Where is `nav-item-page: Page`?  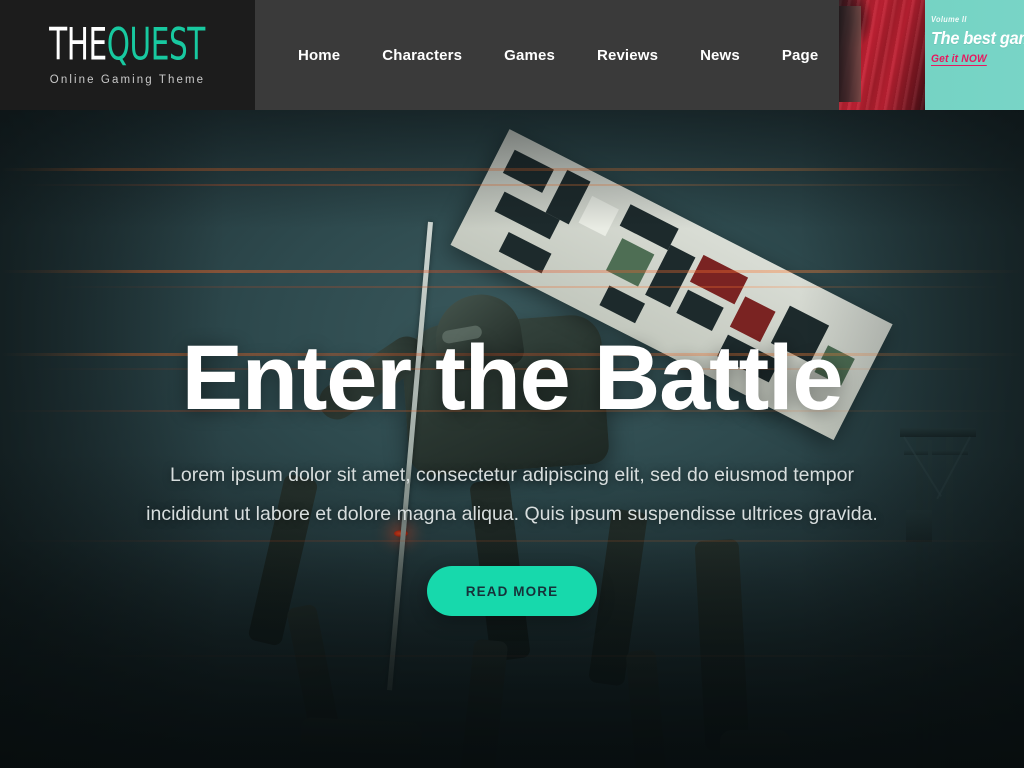 nav-item-page: Page is located at coordinates (800, 55).